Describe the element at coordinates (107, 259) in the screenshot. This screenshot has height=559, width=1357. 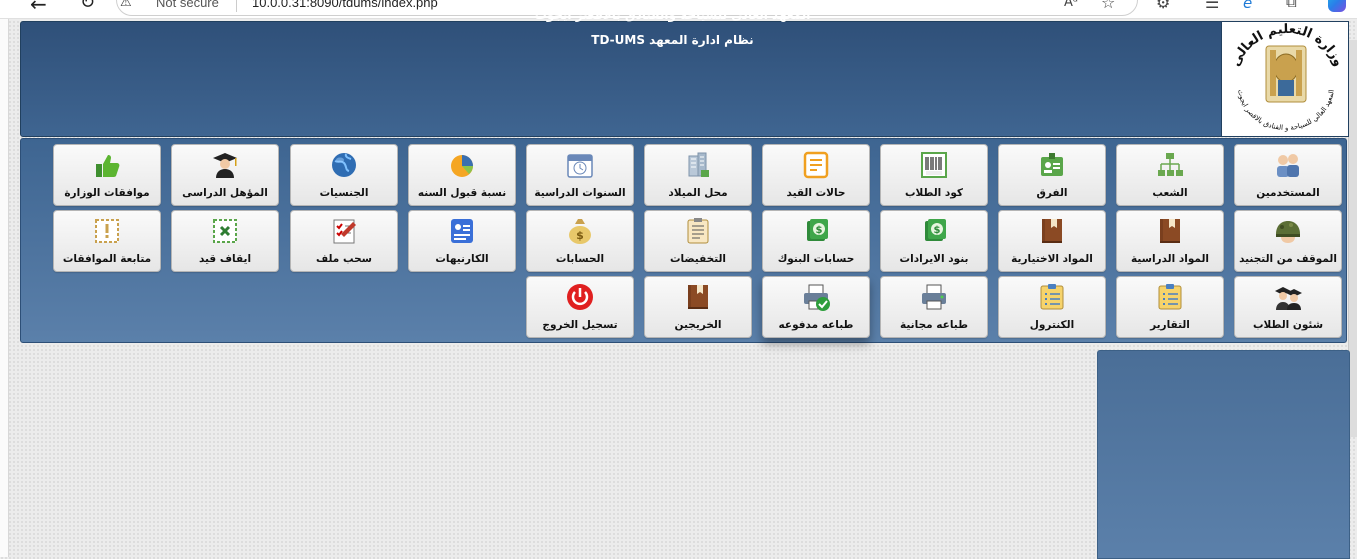
I see `menu-tile-label: متابعة الموافقات` at that location.